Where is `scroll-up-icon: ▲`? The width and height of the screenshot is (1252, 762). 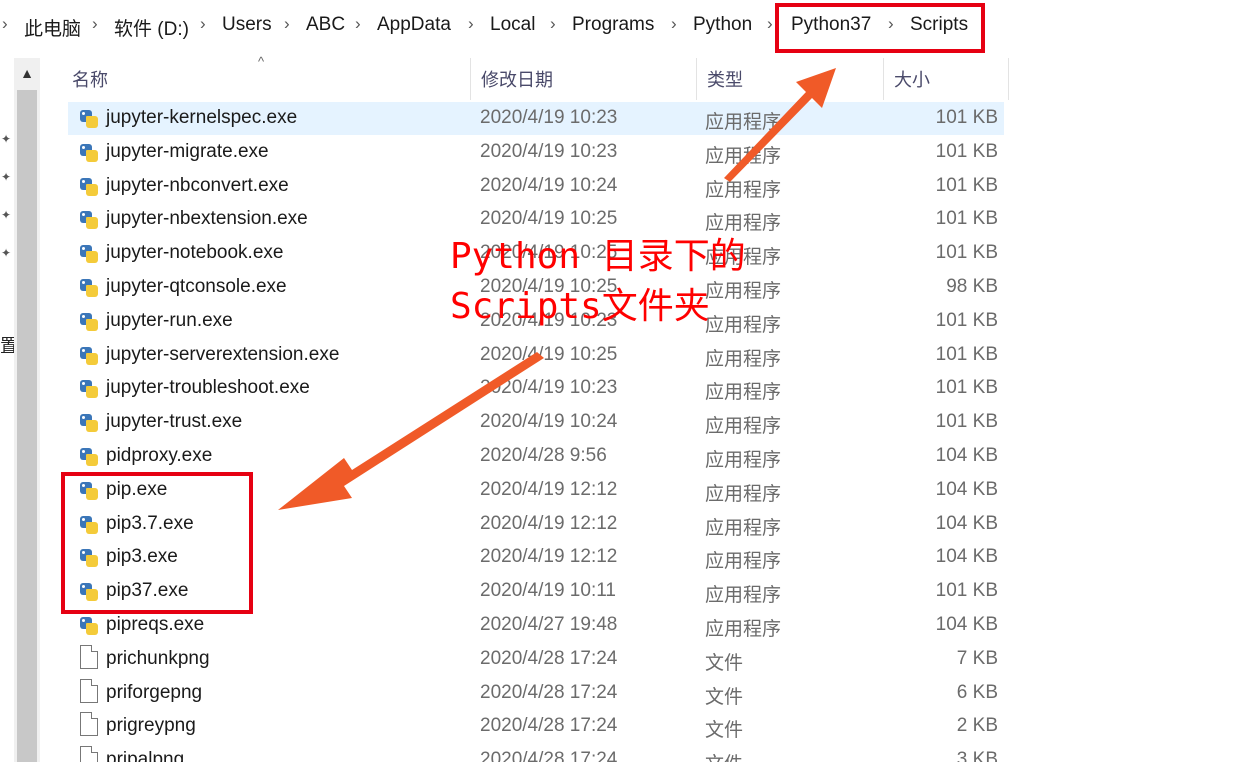 scroll-up-icon: ▲ is located at coordinates (27, 73).